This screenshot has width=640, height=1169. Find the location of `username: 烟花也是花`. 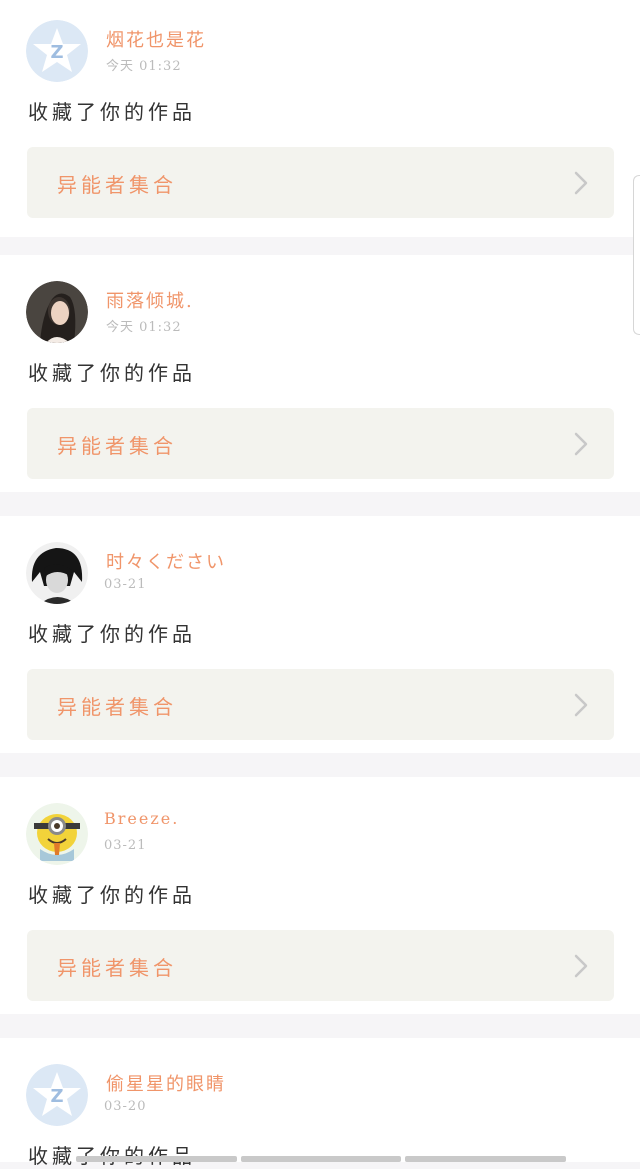

username: 烟花也是花 is located at coordinates (156, 39).